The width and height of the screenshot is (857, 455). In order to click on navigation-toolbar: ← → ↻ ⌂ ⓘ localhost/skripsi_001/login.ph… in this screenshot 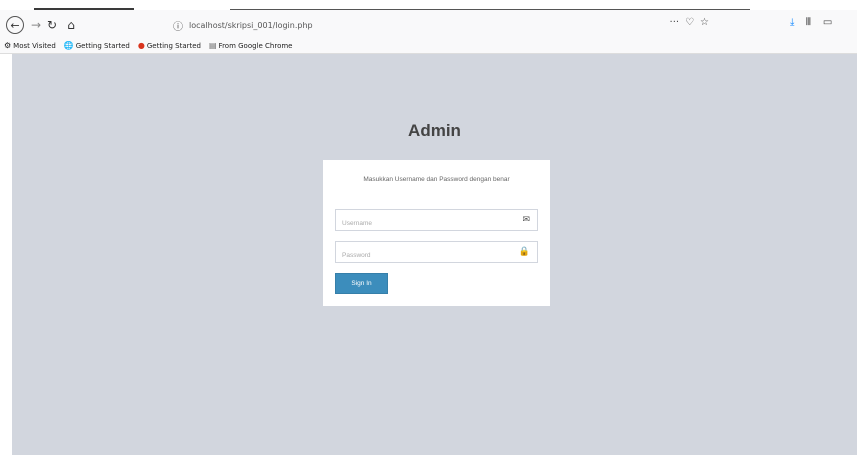, I will do `click(428, 24)`.